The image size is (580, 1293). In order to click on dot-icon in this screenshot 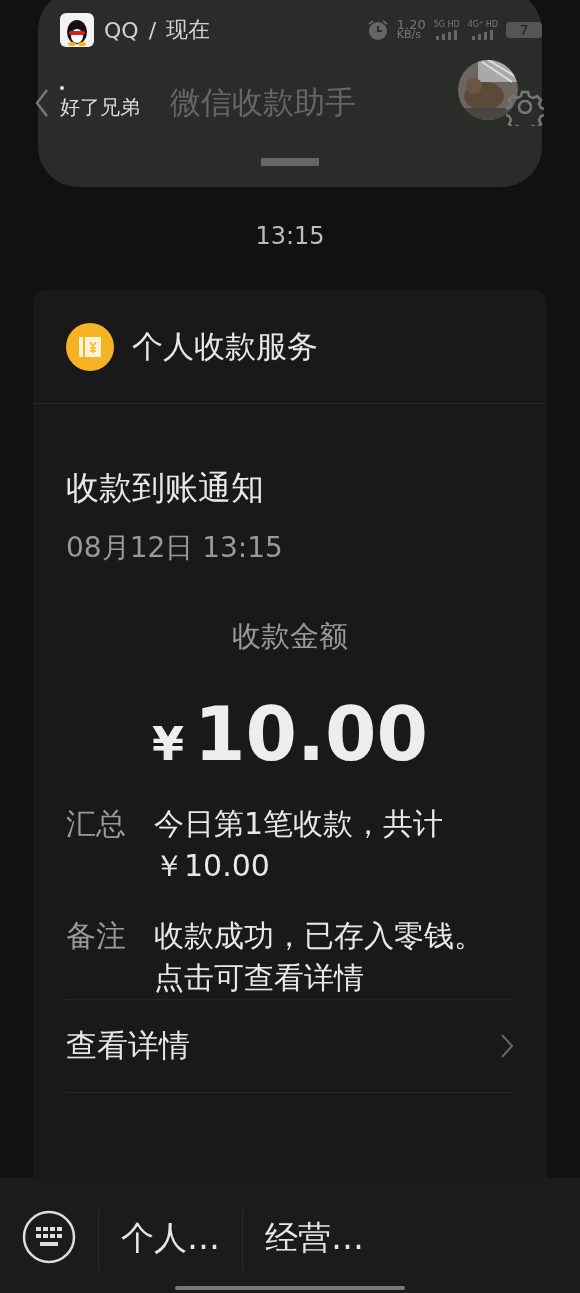, I will do `click(62, 87)`.